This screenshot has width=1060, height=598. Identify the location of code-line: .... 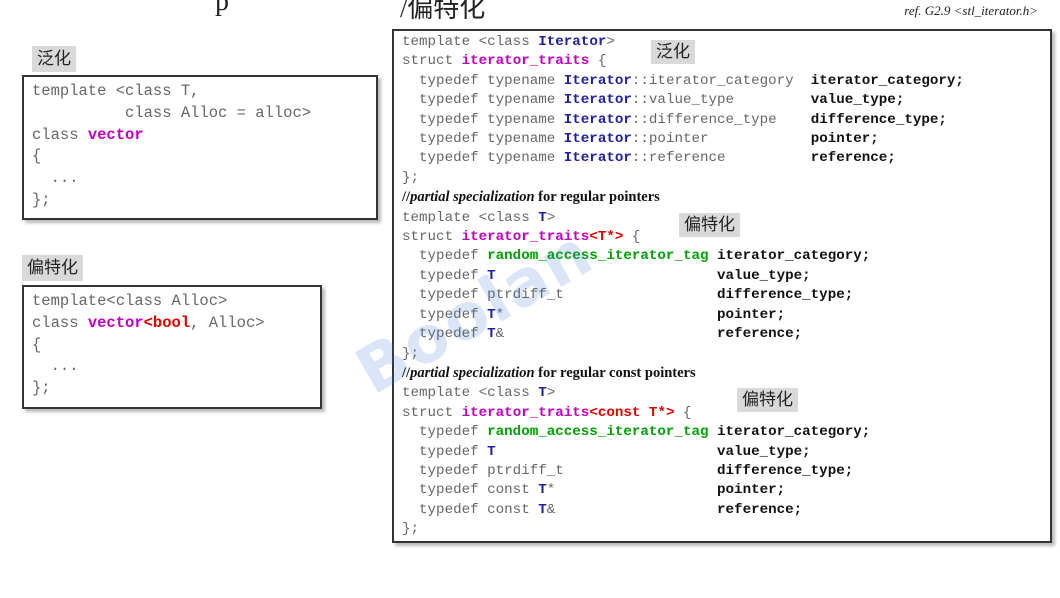
(200, 179).